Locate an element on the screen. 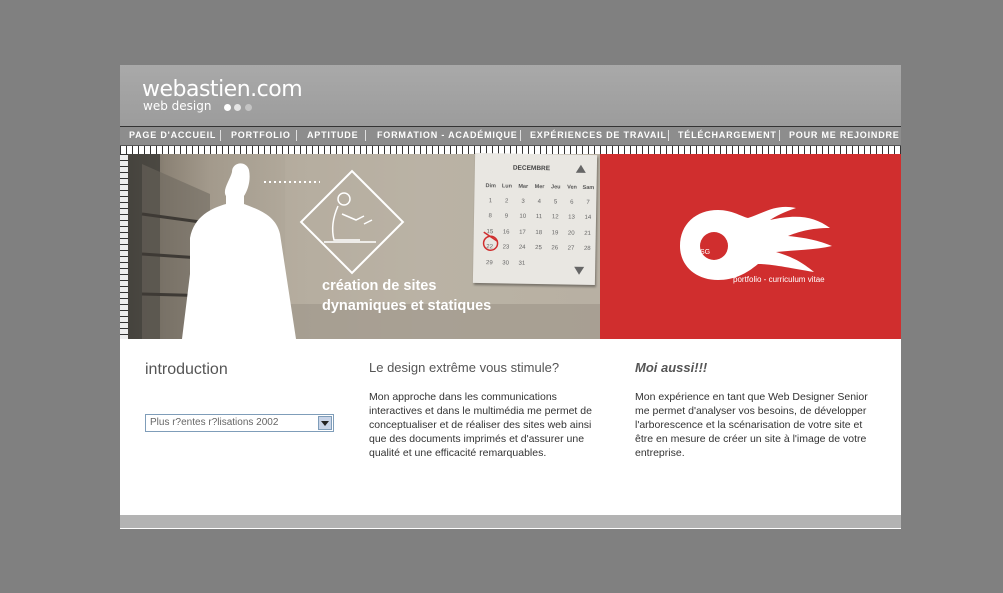 This screenshot has height=593, width=1003. calendar-day-cell: 26 is located at coordinates (555, 248).